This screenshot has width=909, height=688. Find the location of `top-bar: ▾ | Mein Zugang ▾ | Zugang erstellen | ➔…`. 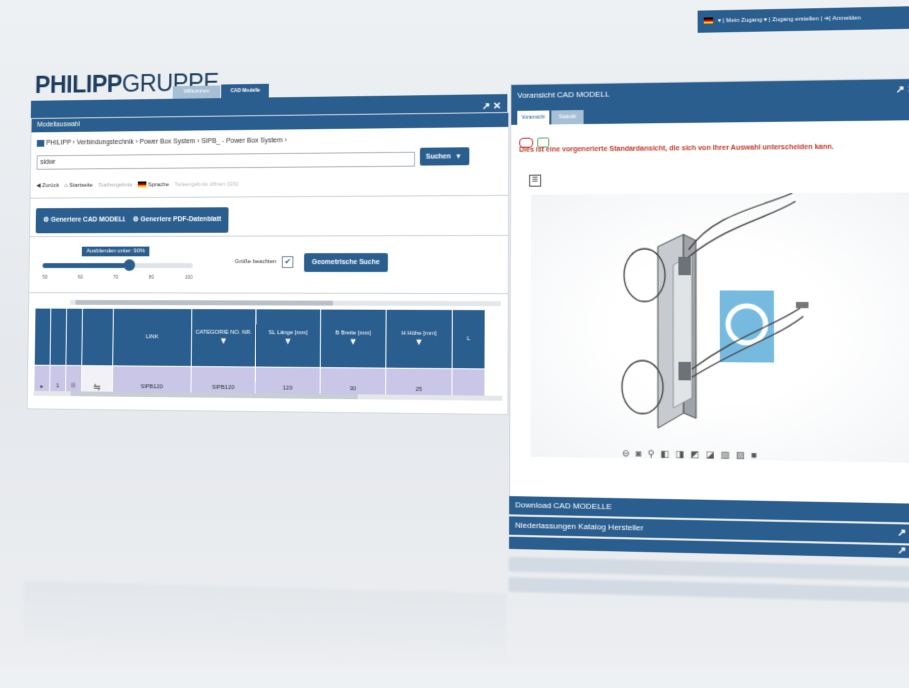

top-bar: ▾ | Mein Zugang ▾ | Zugang erstellen | ➔… is located at coordinates (803, 19).